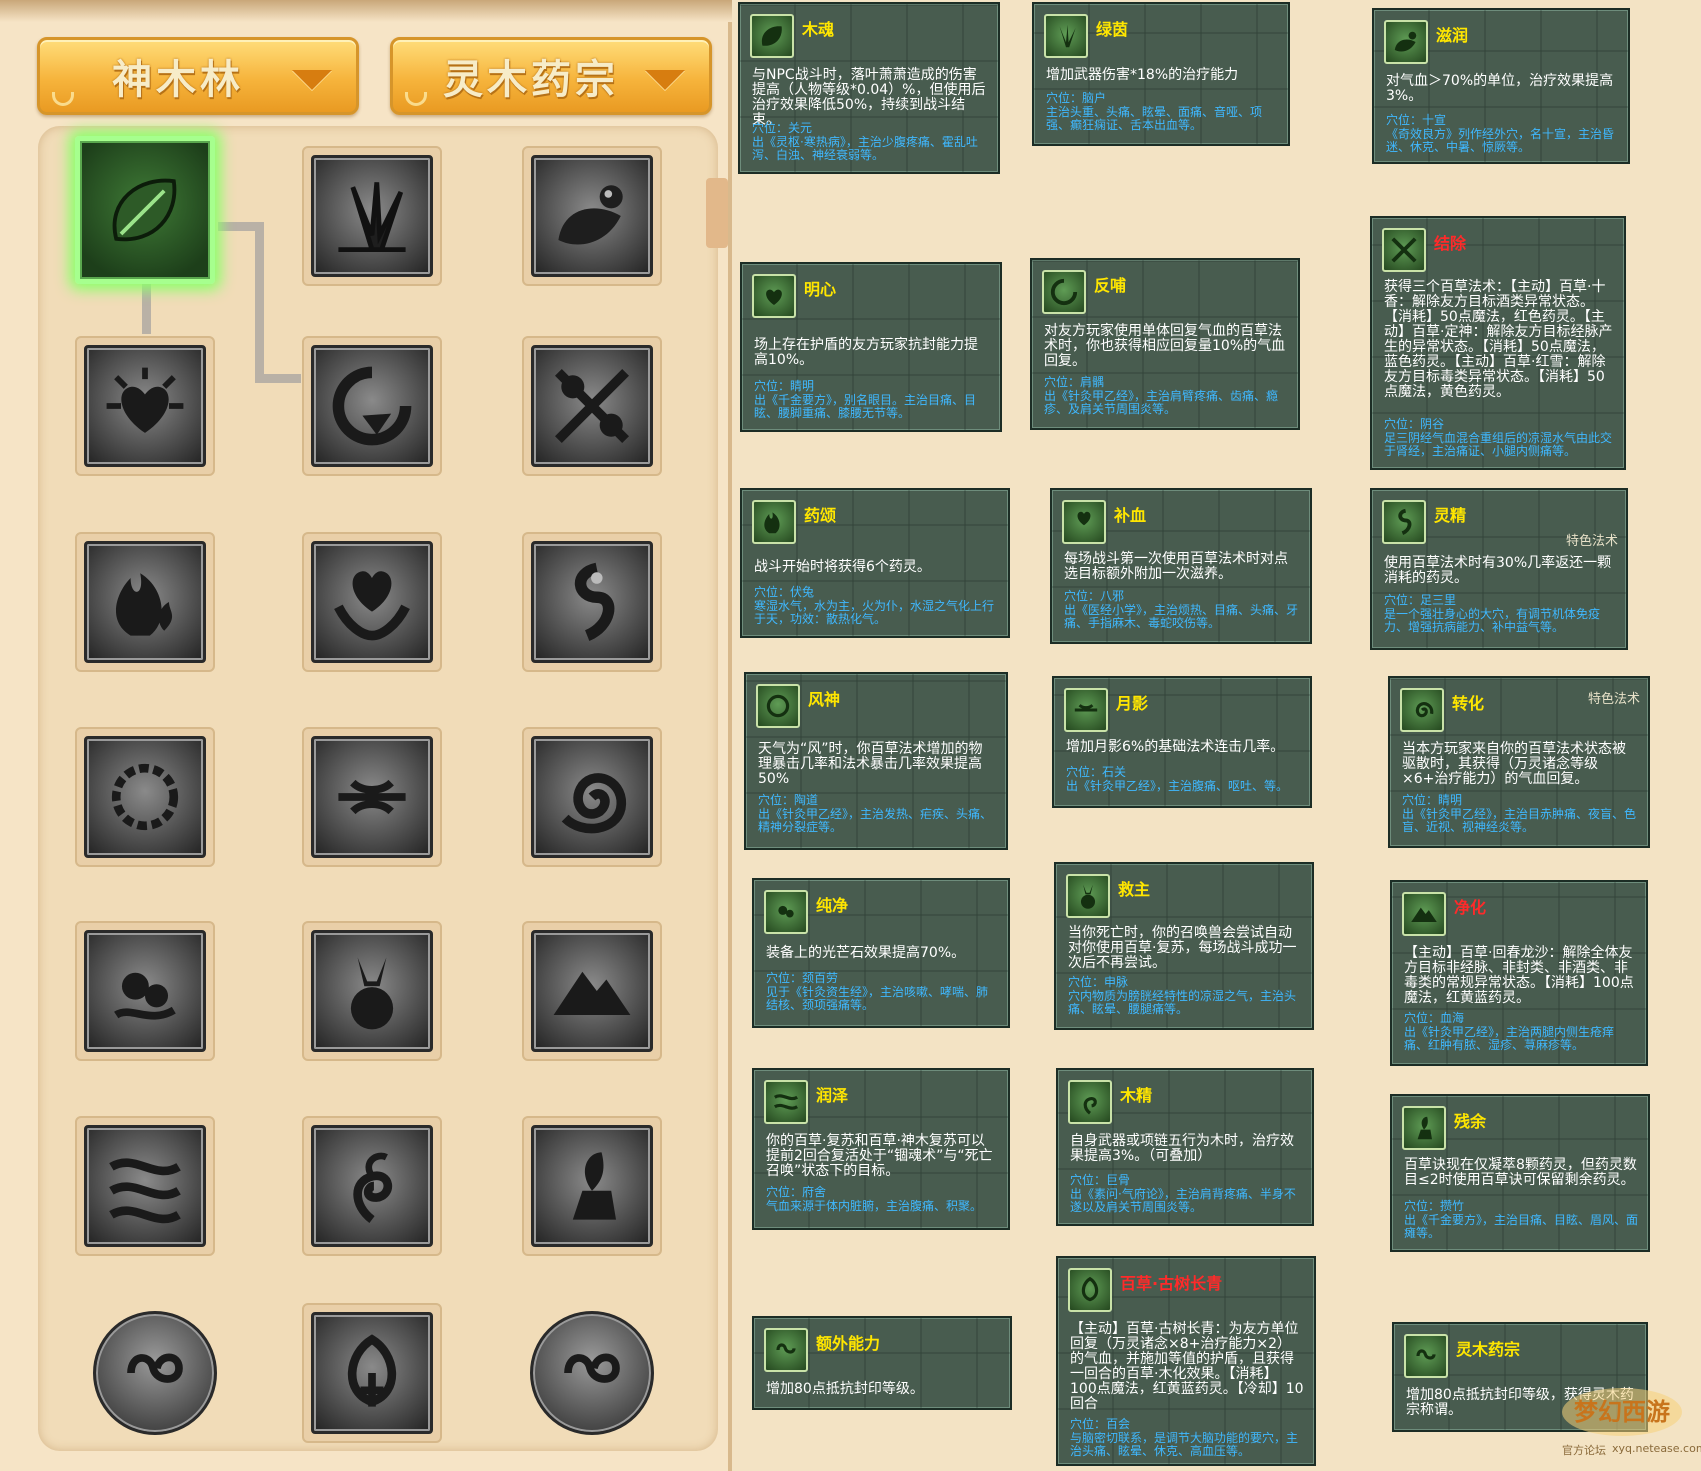  I want to click on skill-slot-jiuzhu, so click(372, 991).